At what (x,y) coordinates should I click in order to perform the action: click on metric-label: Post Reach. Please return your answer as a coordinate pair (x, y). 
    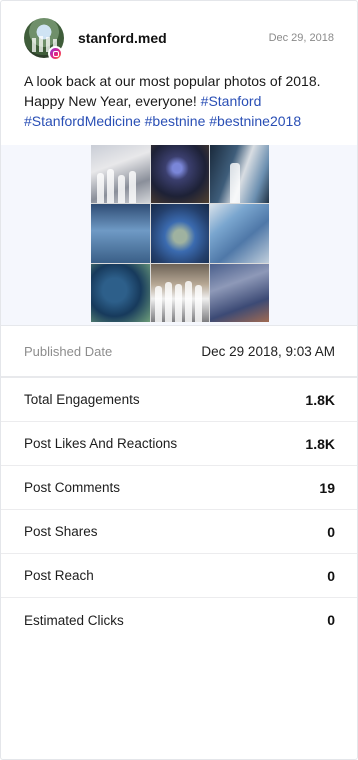
    Looking at the image, I should click on (59, 575).